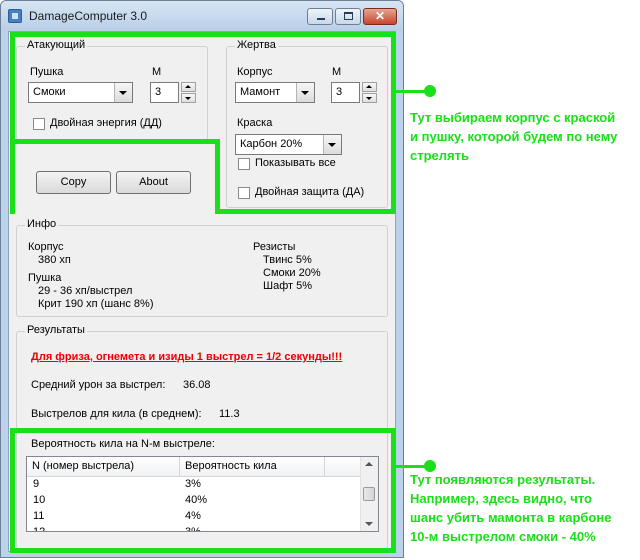 This screenshot has height=560, width=640. What do you see at coordinates (96, 304) in the screenshot?
I see `info-gun-crit: Крит 190 хп (шанс 8%)` at bounding box center [96, 304].